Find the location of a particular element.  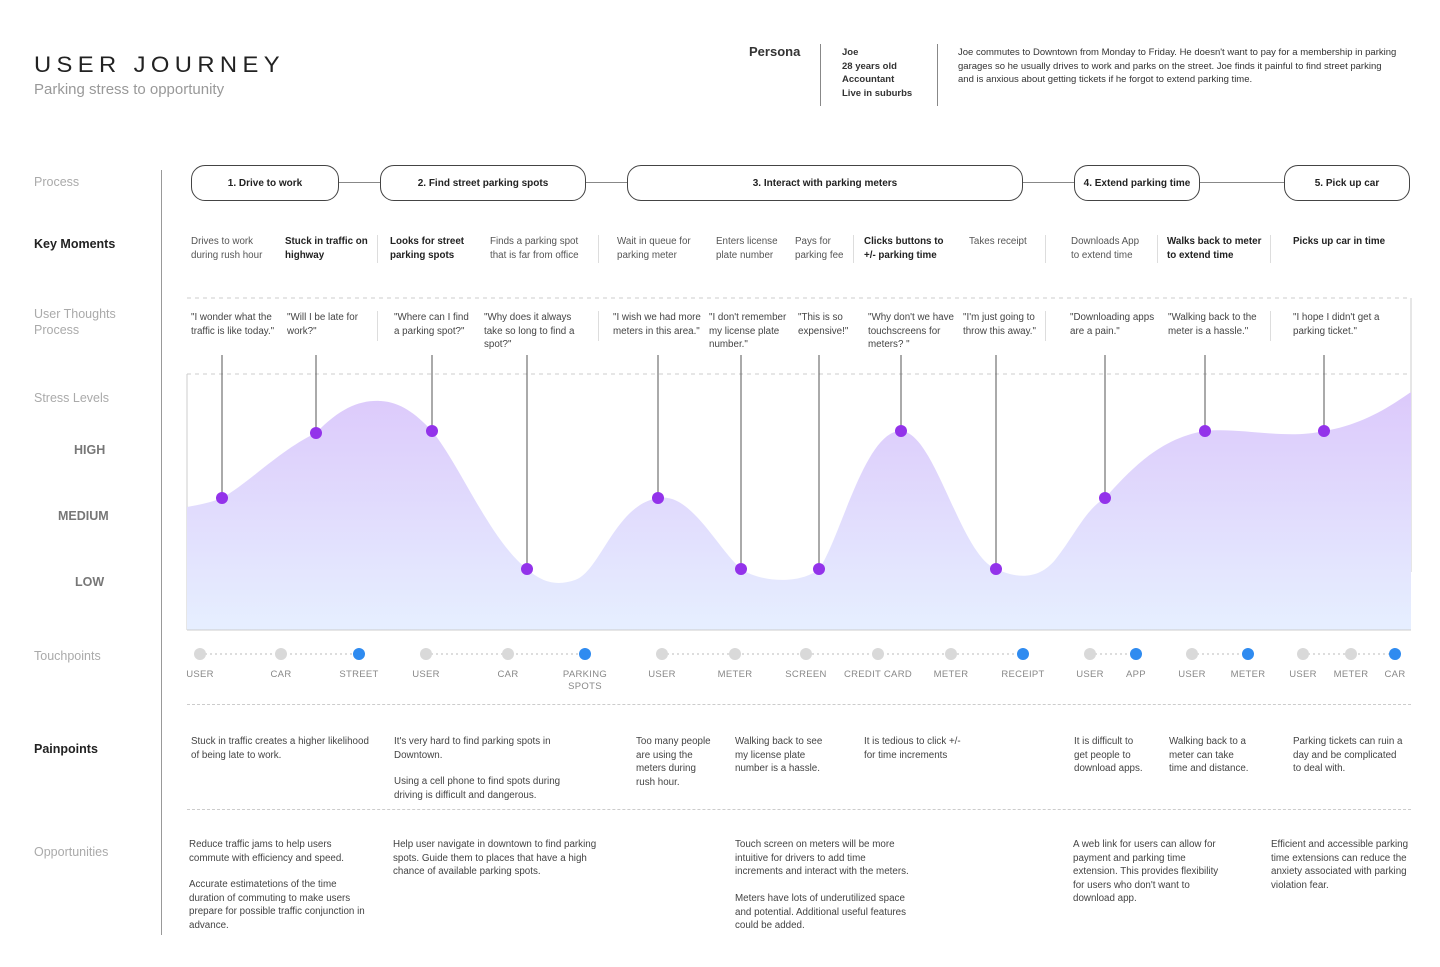

touchpoint-label: STREET is located at coordinates (359, 674).